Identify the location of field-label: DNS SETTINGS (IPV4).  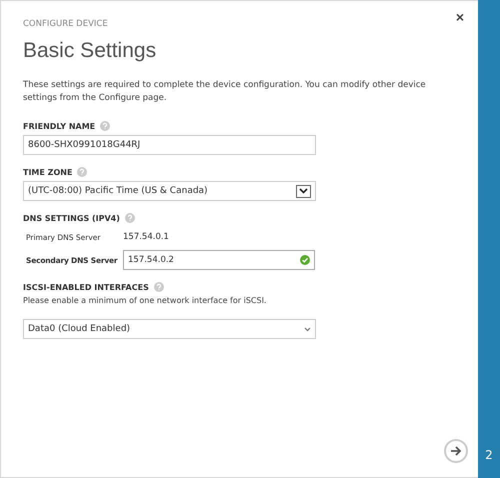
(71, 218).